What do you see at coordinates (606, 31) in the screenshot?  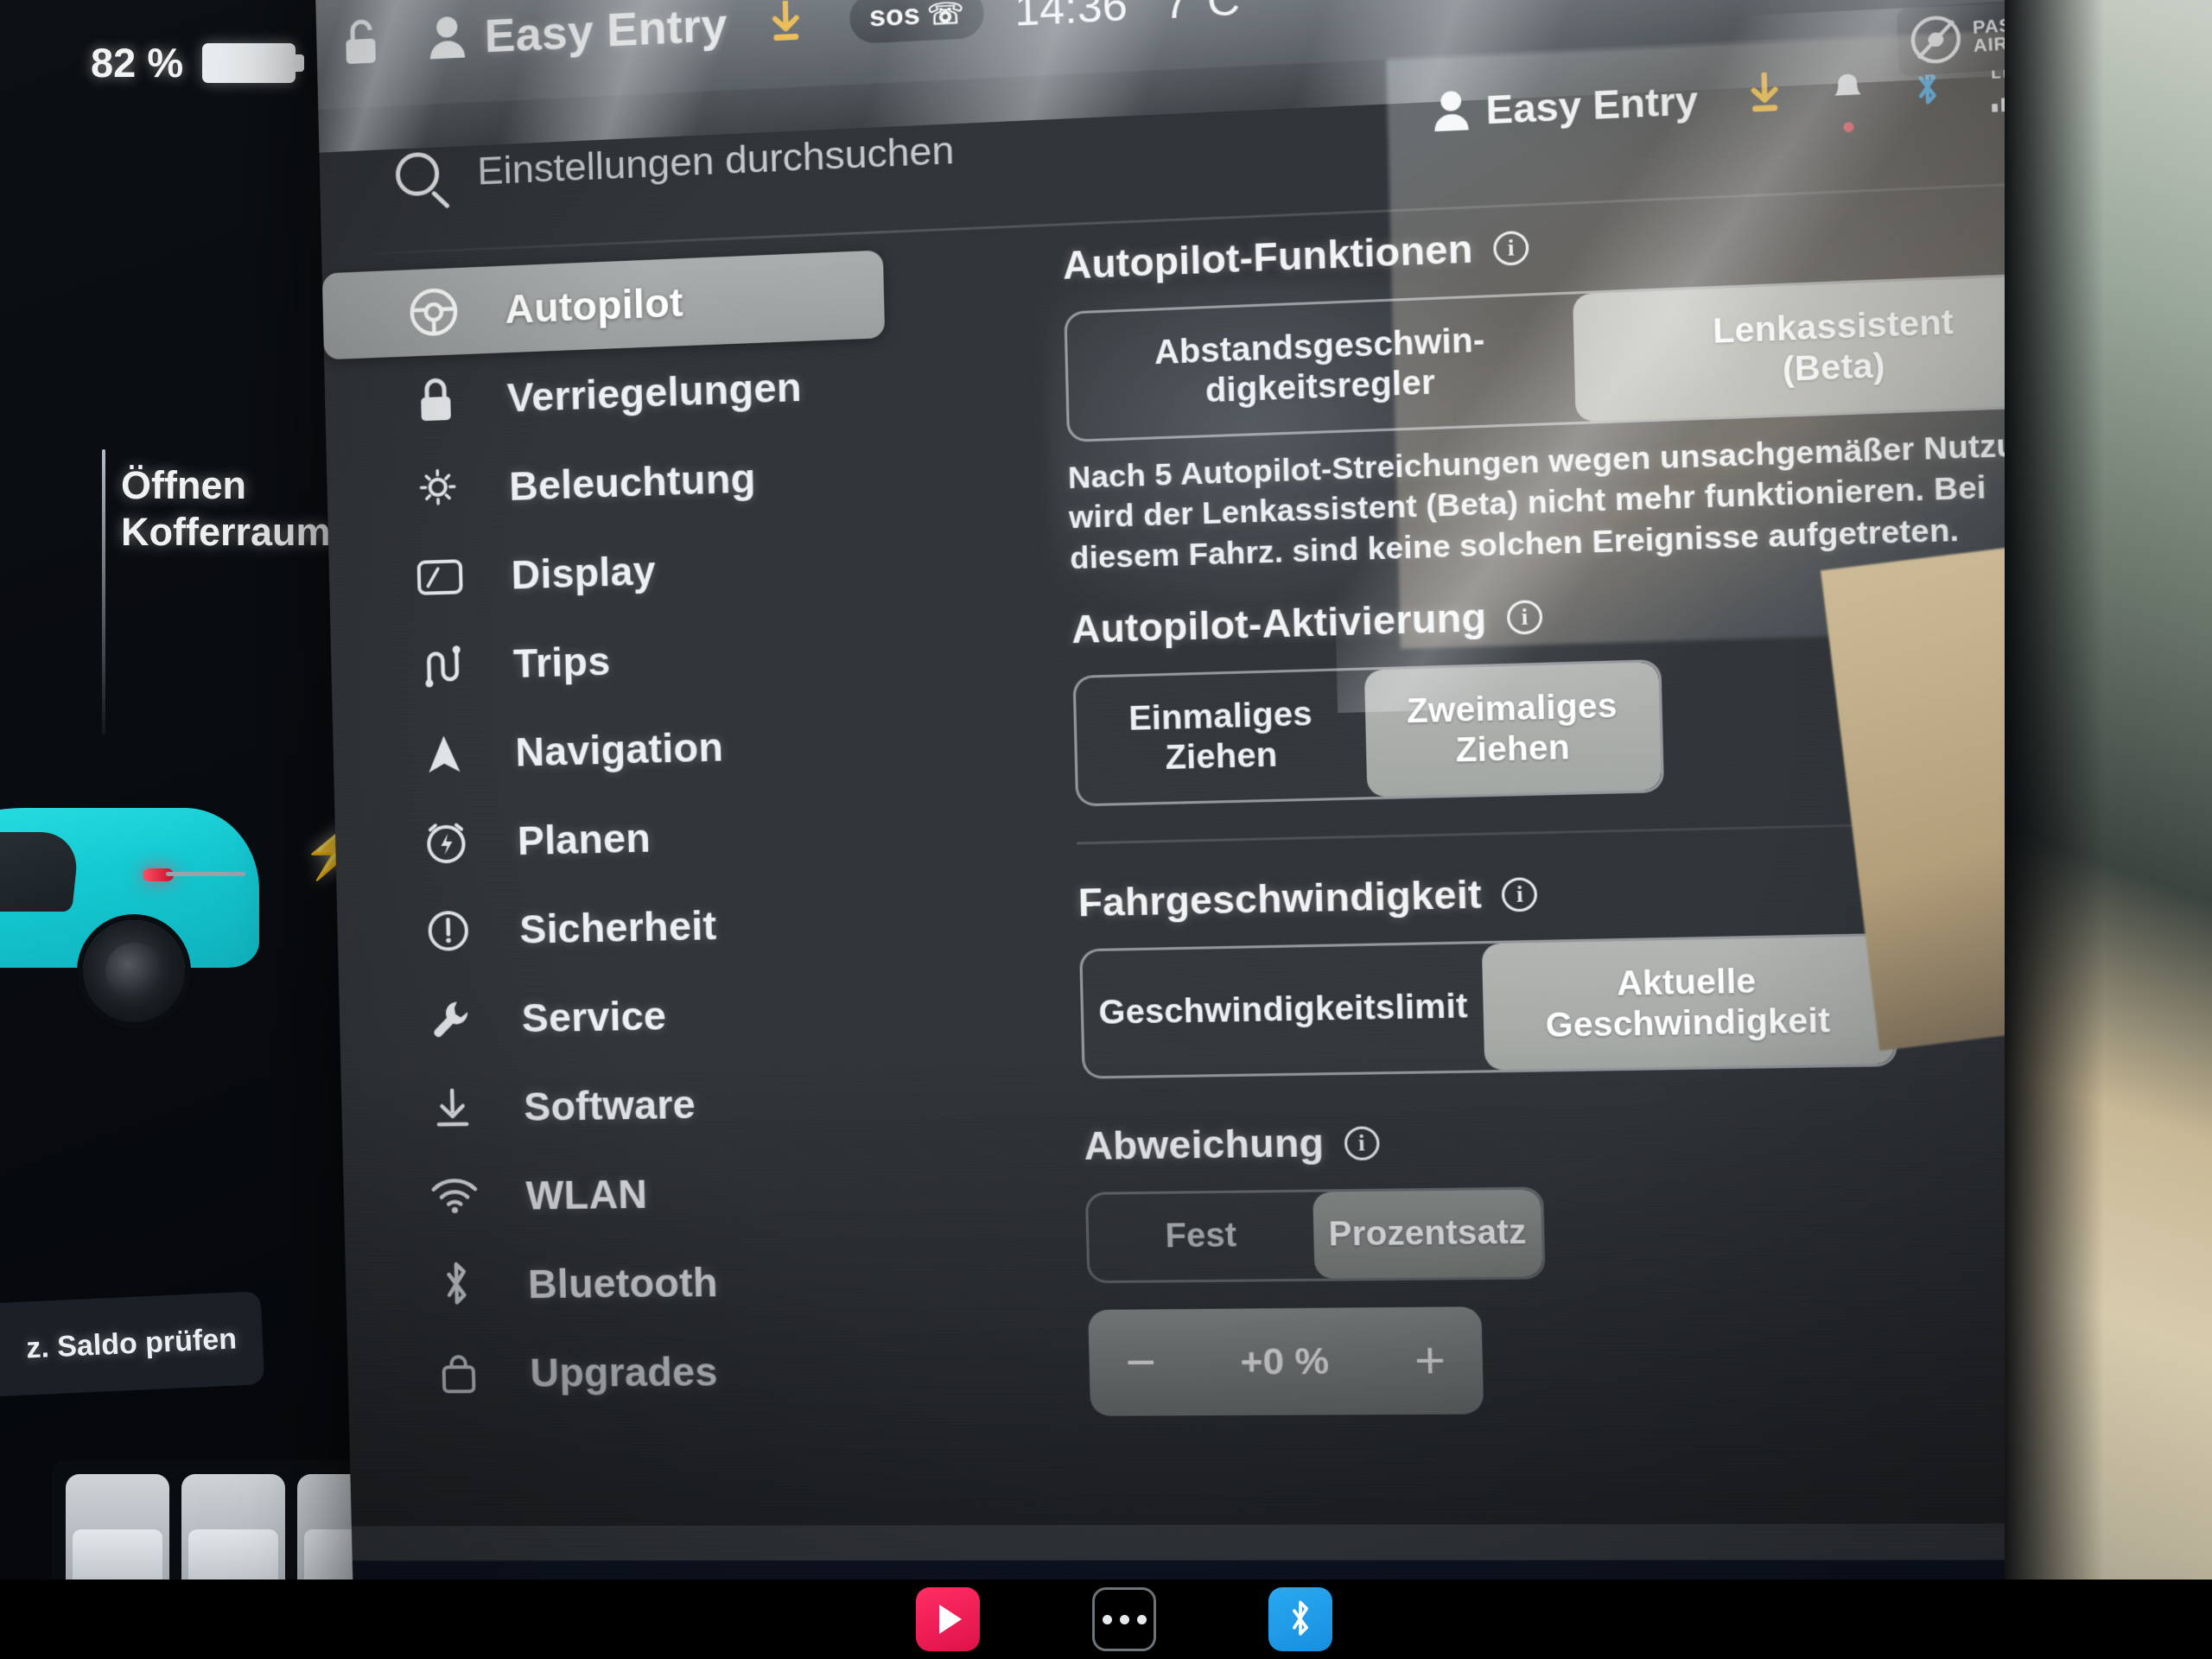 I see `profile-name-label: Easy Entry` at bounding box center [606, 31].